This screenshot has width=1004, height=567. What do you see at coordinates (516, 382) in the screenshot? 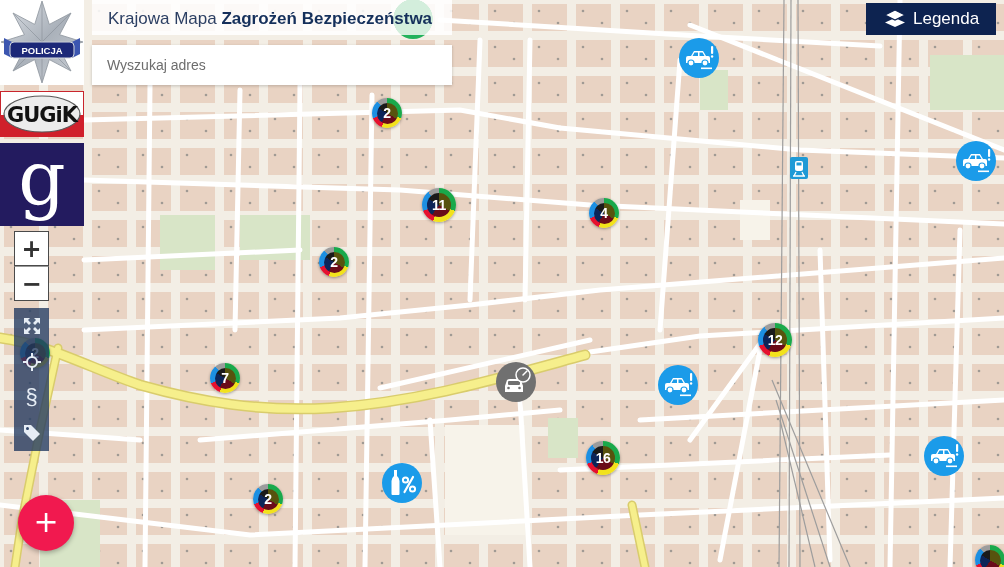
I see `car-speedometer-icon` at bounding box center [516, 382].